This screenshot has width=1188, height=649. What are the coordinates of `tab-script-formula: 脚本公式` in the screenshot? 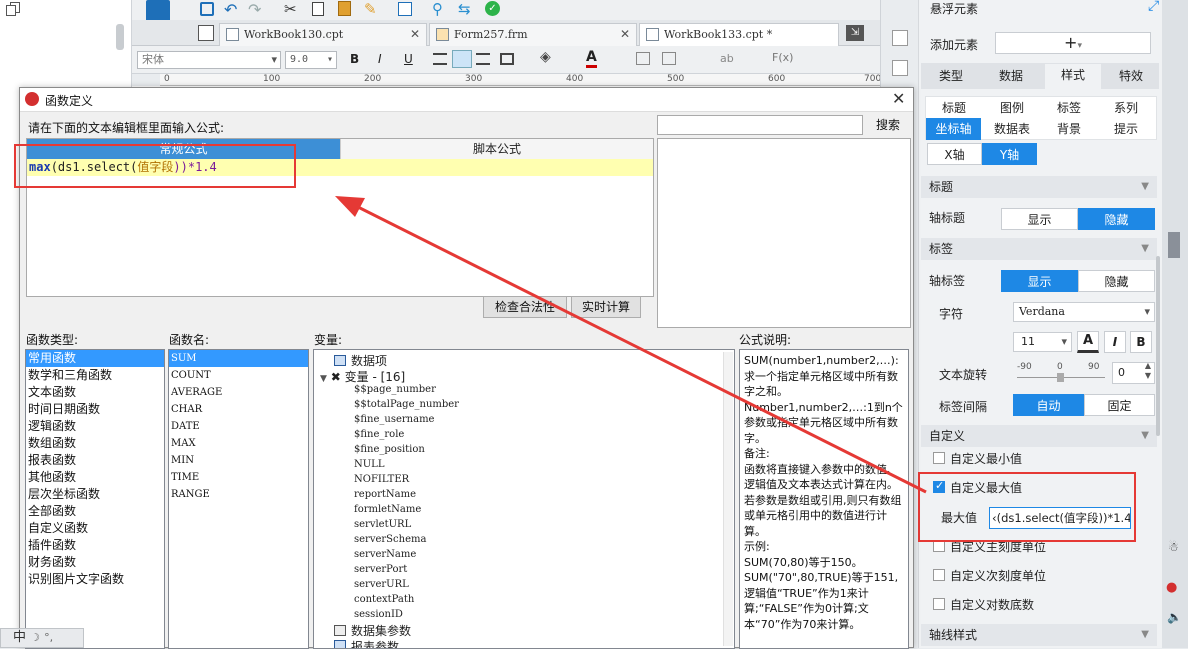 It's located at (496, 149).